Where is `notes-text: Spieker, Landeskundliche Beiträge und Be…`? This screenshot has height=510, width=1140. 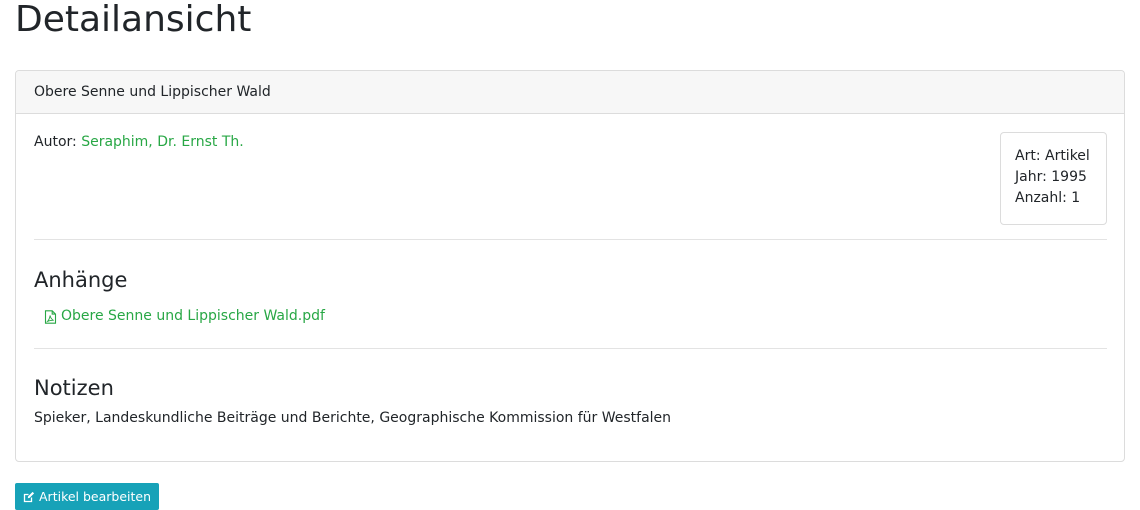 notes-text: Spieker, Landeskundliche Beiträge und Be… is located at coordinates (353, 418).